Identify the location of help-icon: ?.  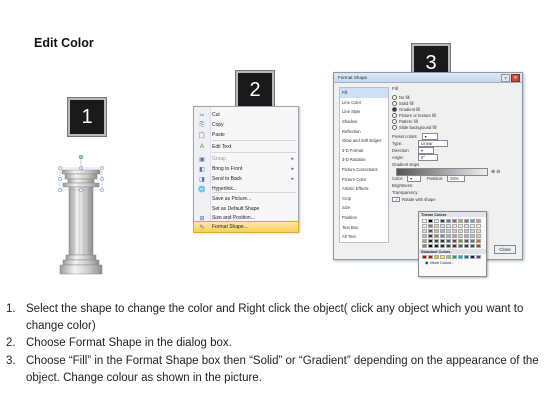
(505, 78).